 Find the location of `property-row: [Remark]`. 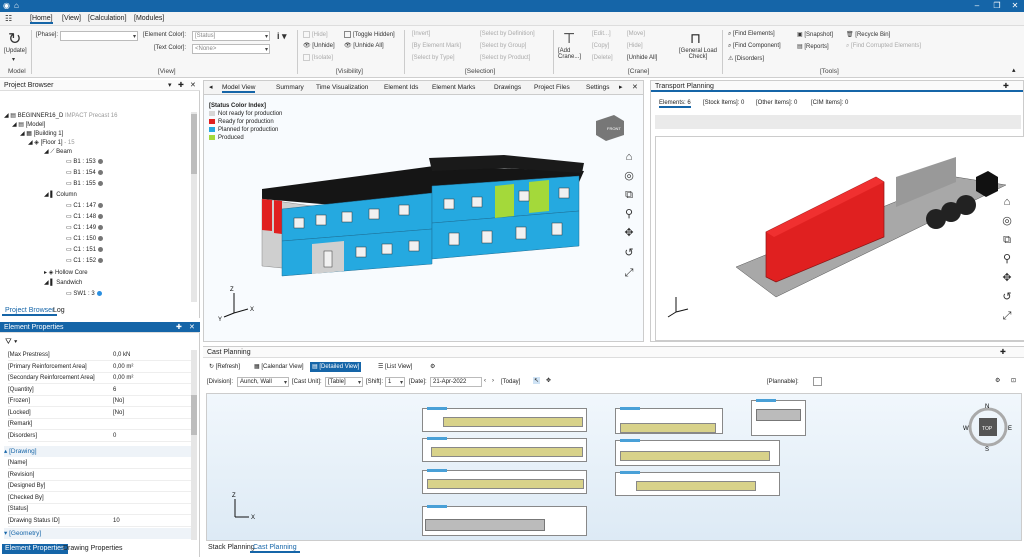

property-row: [Remark] is located at coordinates (101, 424).